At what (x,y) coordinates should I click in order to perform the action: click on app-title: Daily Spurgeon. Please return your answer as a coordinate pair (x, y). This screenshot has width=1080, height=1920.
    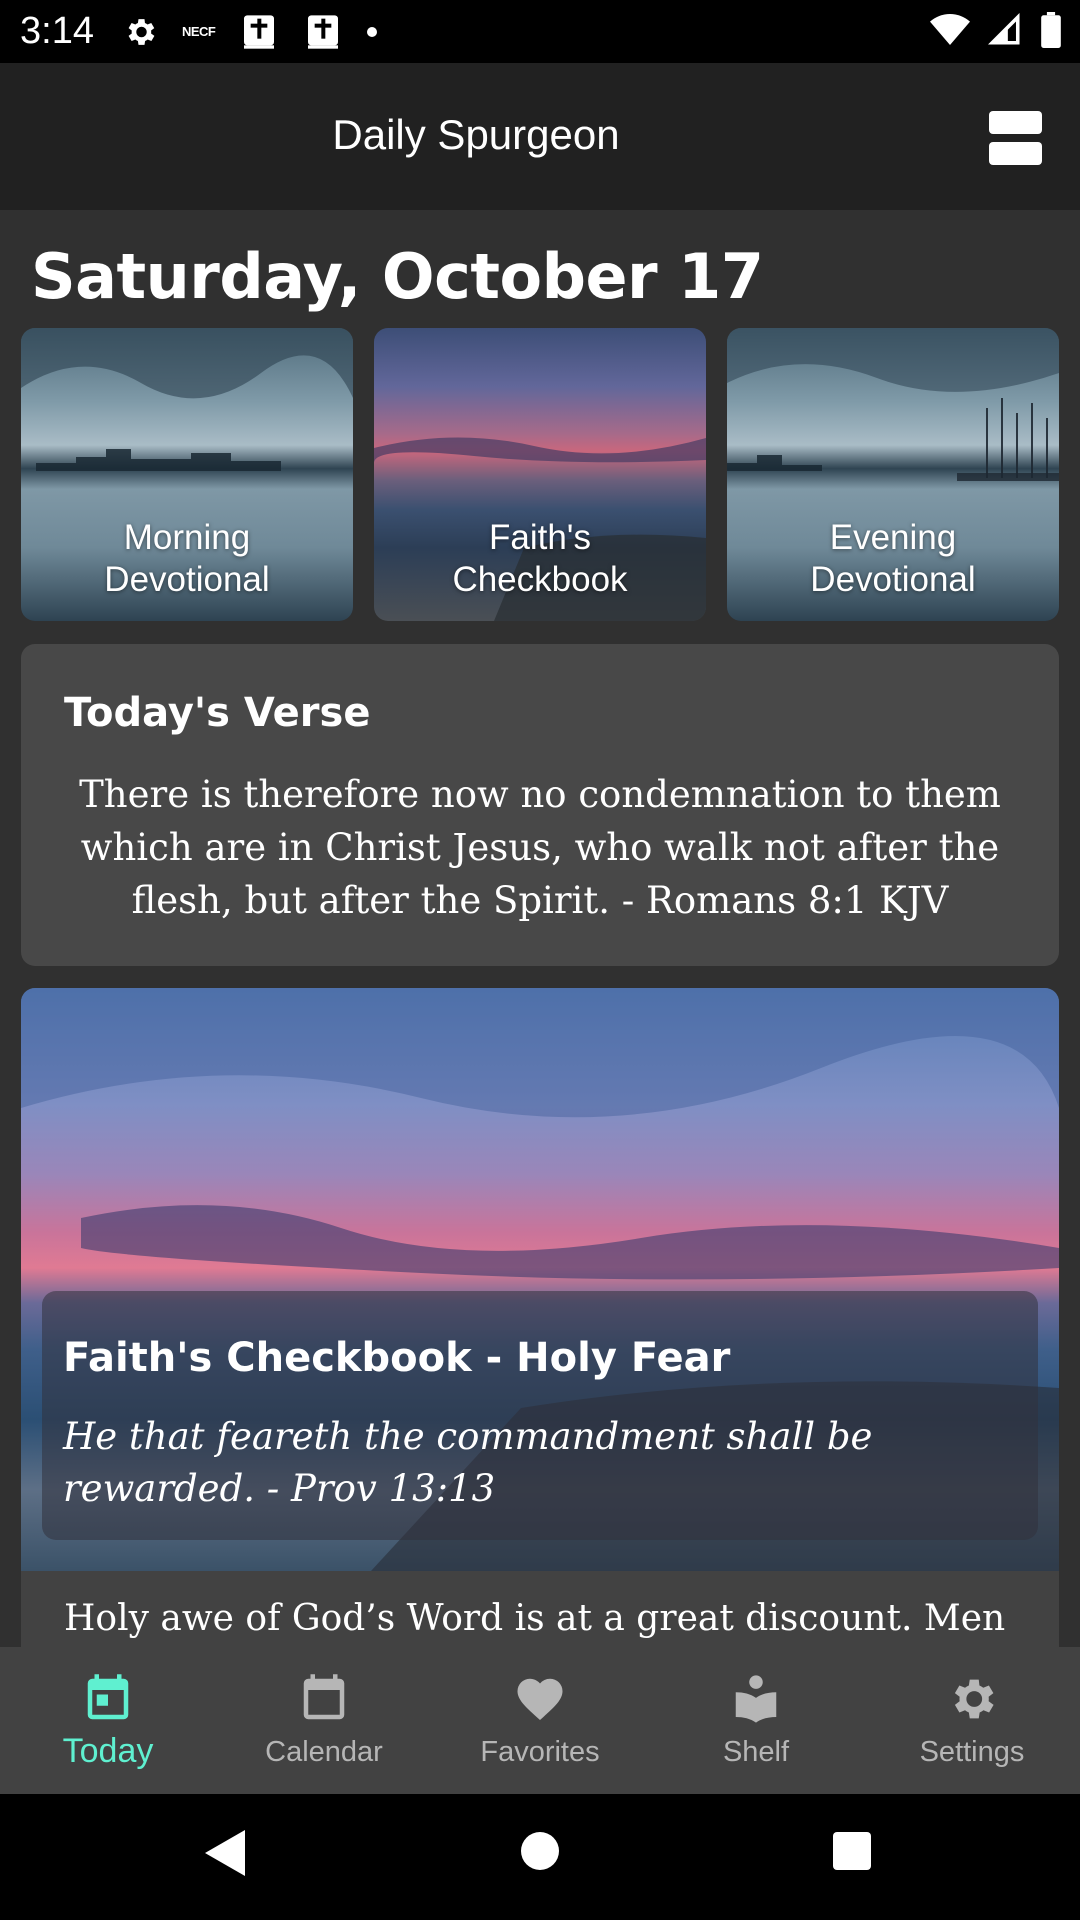
    Looking at the image, I should click on (476, 134).